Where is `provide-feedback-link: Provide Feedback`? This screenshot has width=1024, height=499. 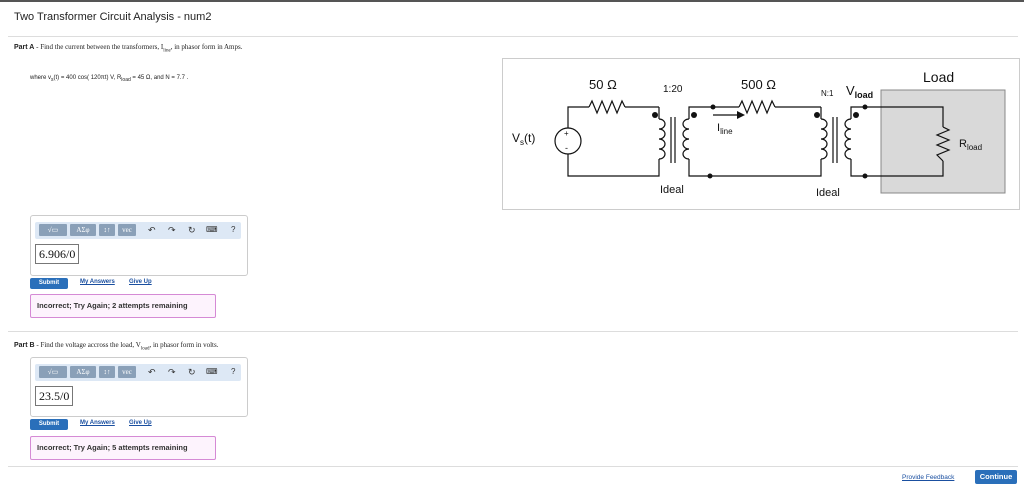 provide-feedback-link: Provide Feedback is located at coordinates (928, 477).